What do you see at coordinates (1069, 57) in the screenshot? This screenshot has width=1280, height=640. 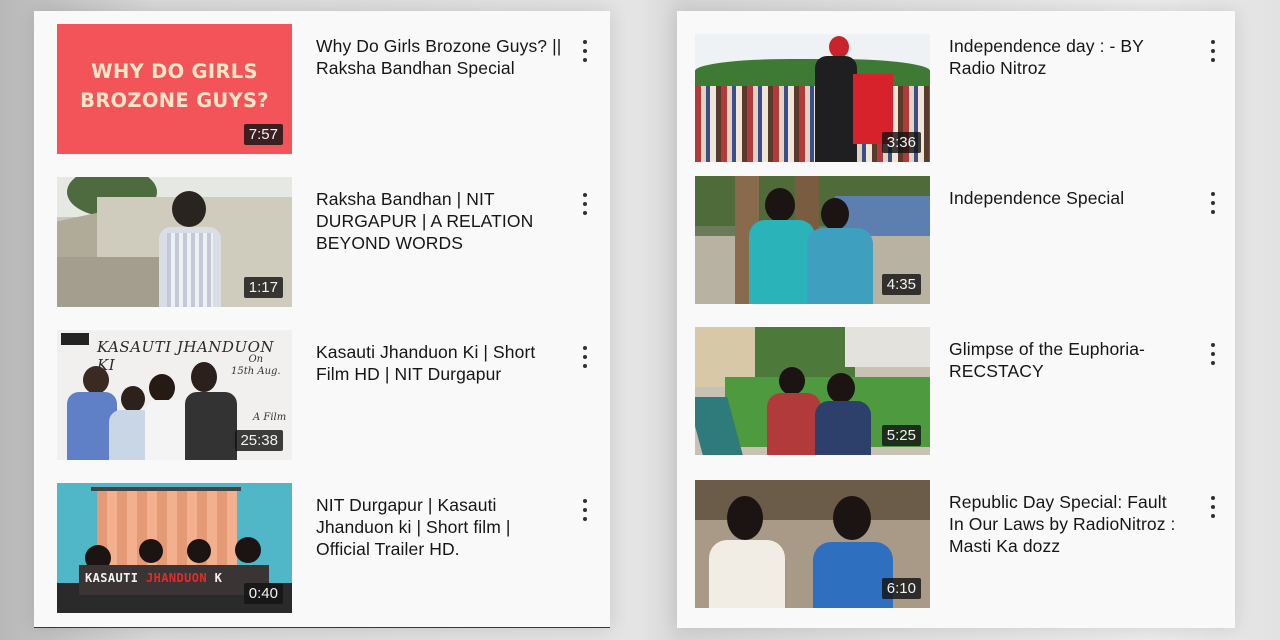 I see `video-title: Independence day : - BY Radio Nitroz` at bounding box center [1069, 57].